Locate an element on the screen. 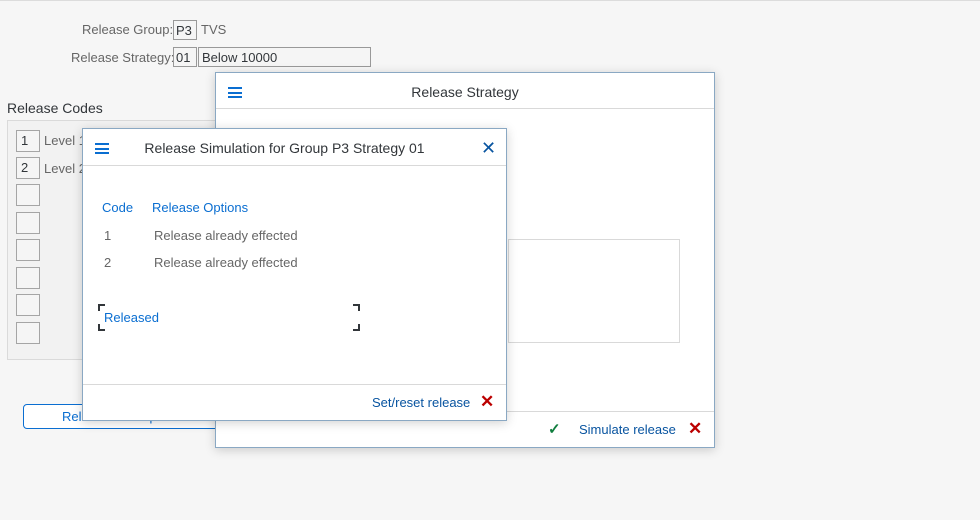 This screenshot has height=520, width=980. release-codes-title: Release Codes is located at coordinates (55, 108).